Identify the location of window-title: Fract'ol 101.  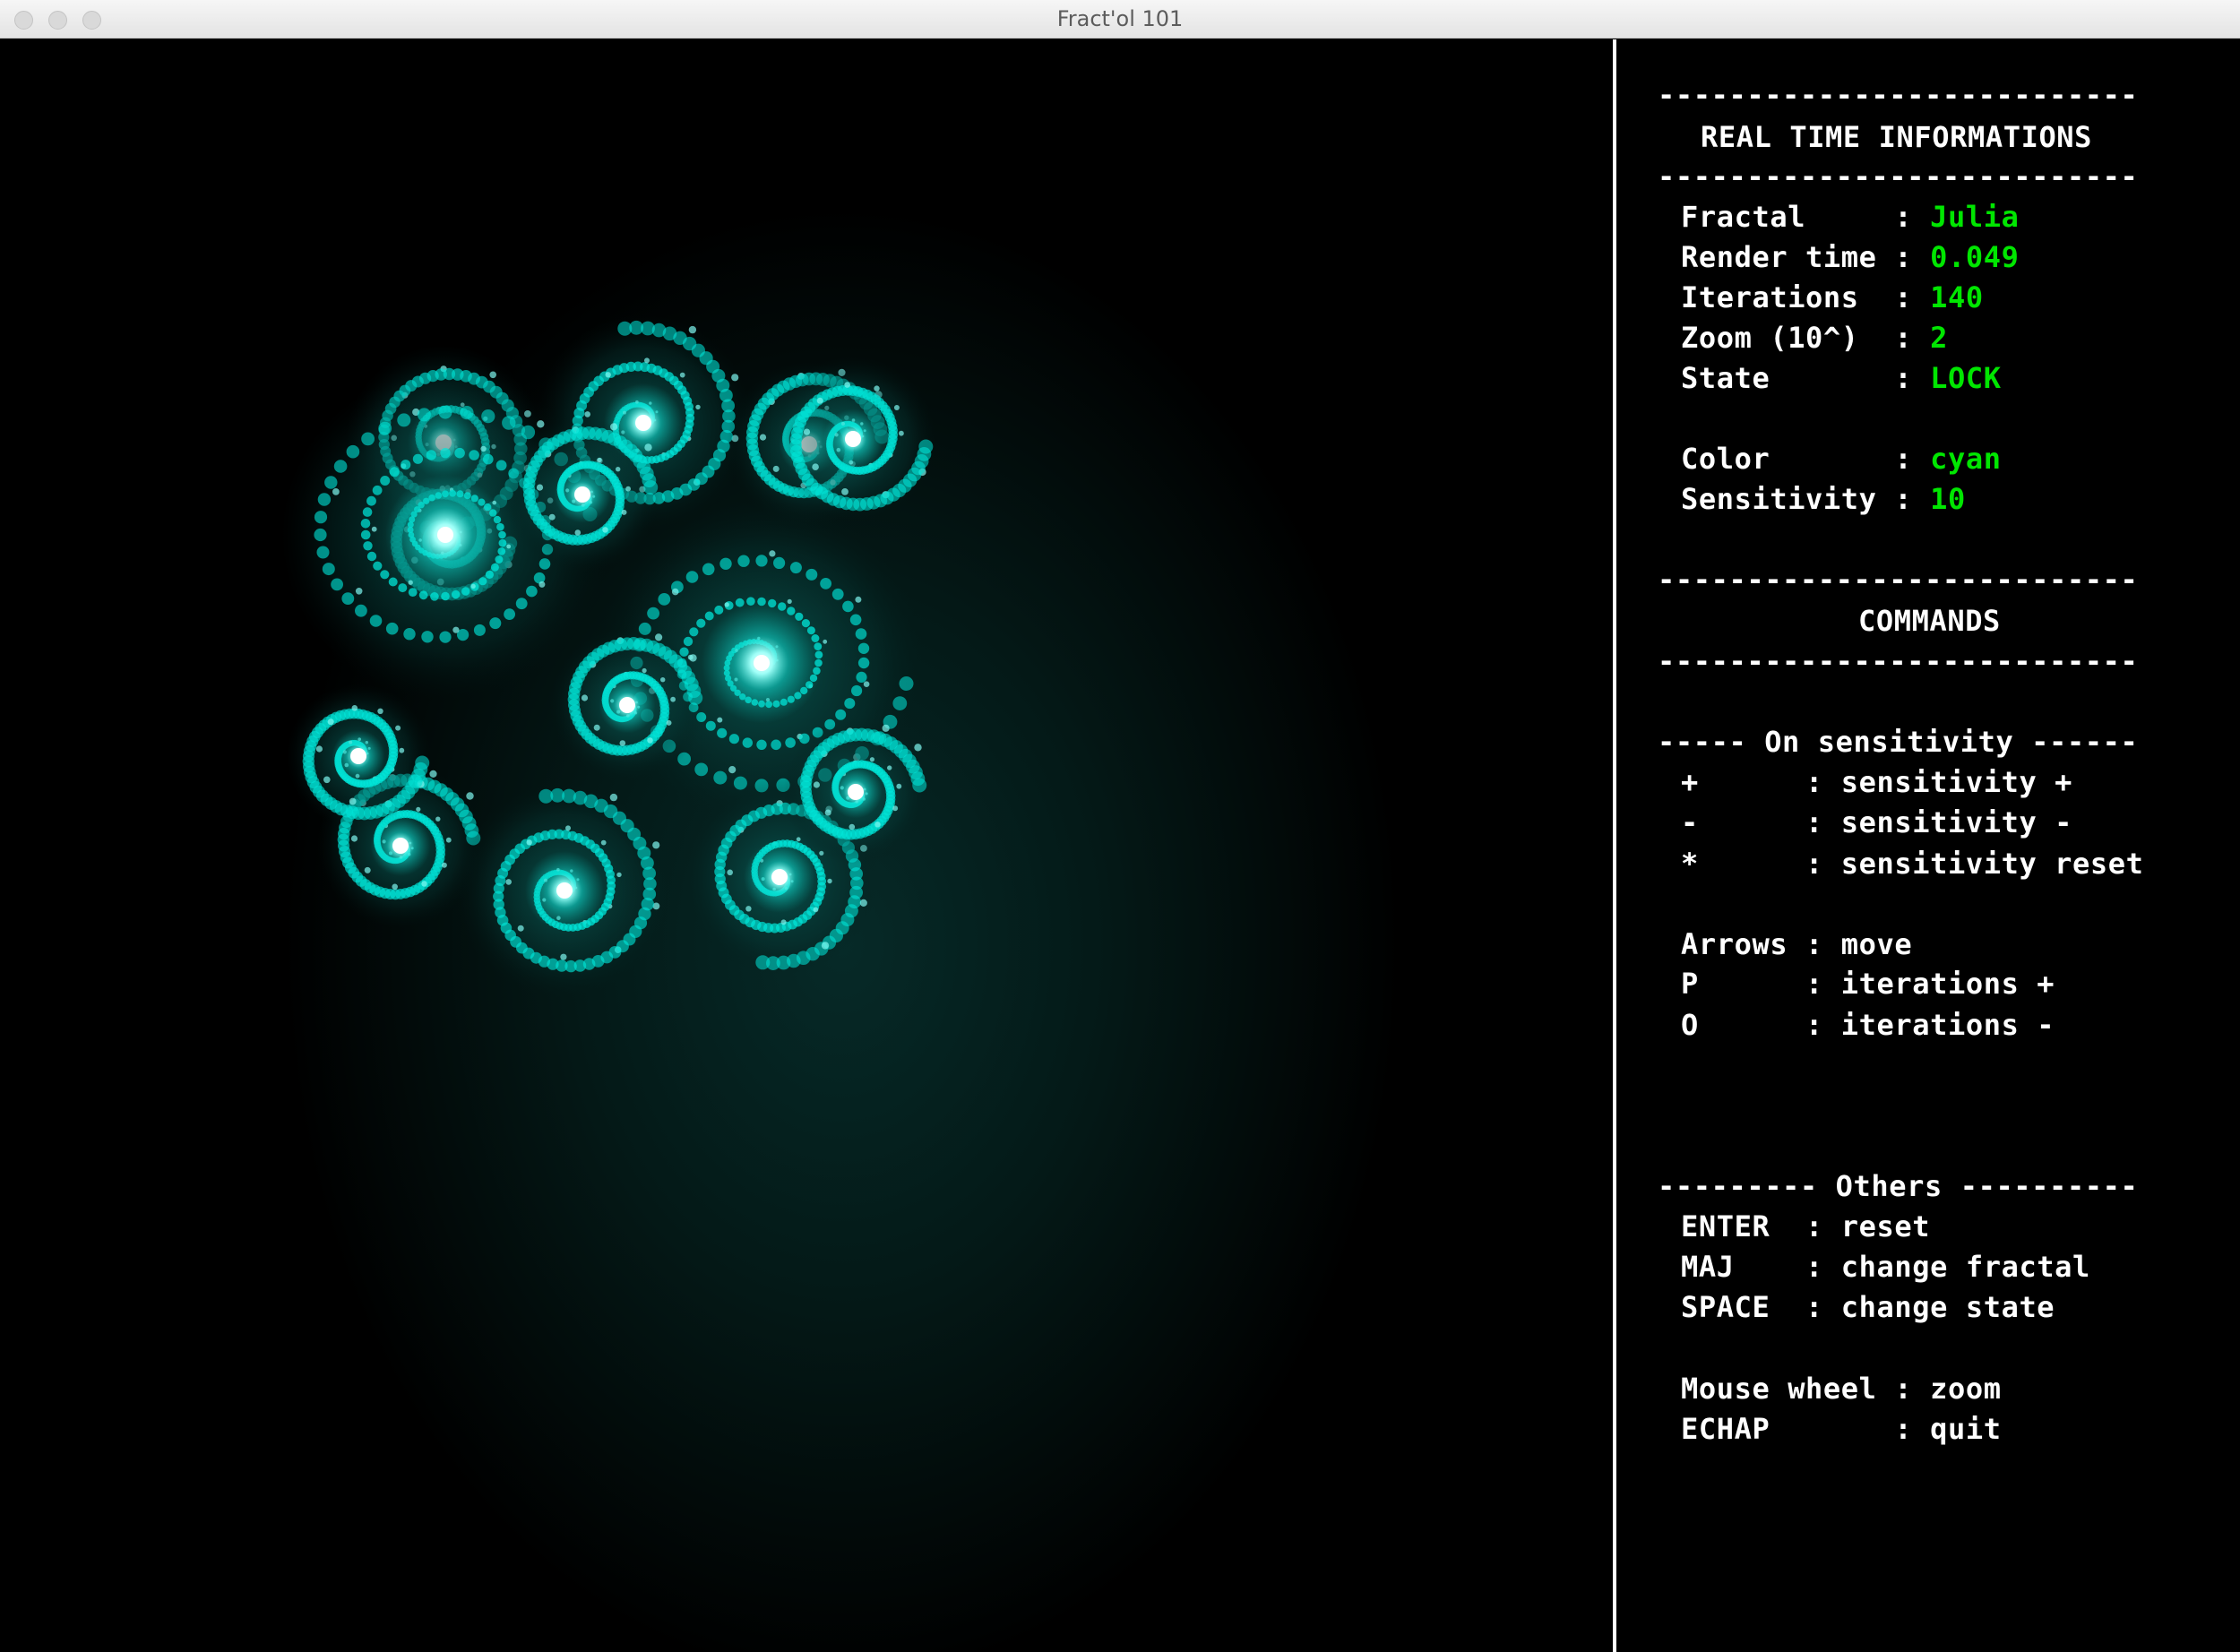
(1120, 19).